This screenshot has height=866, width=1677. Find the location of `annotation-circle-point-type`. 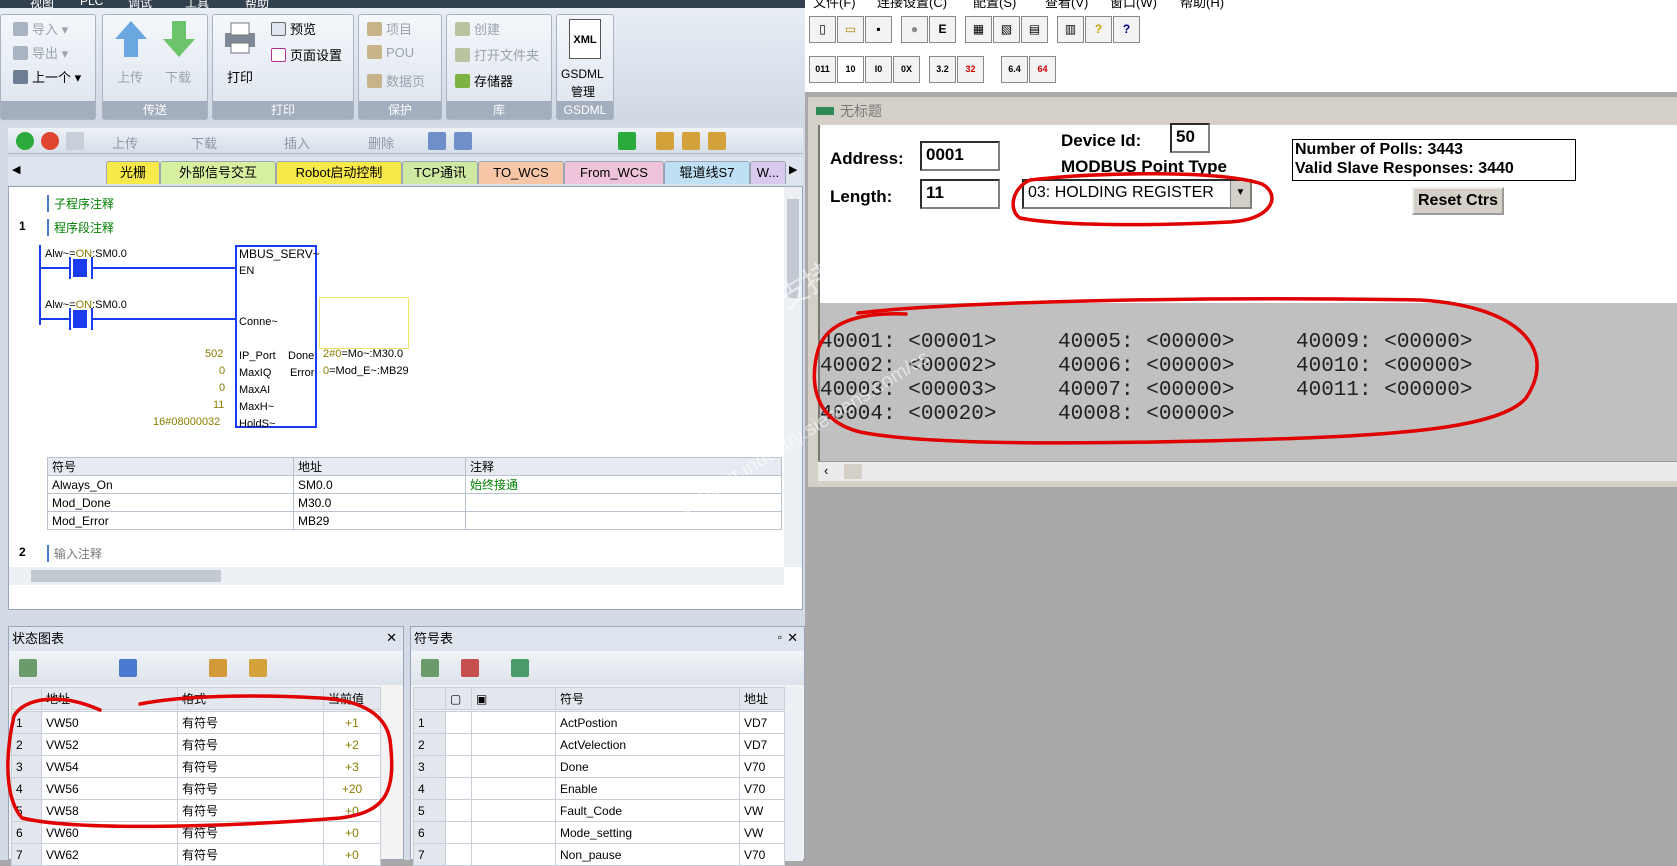

annotation-circle-point-type is located at coordinates (1142, 199).